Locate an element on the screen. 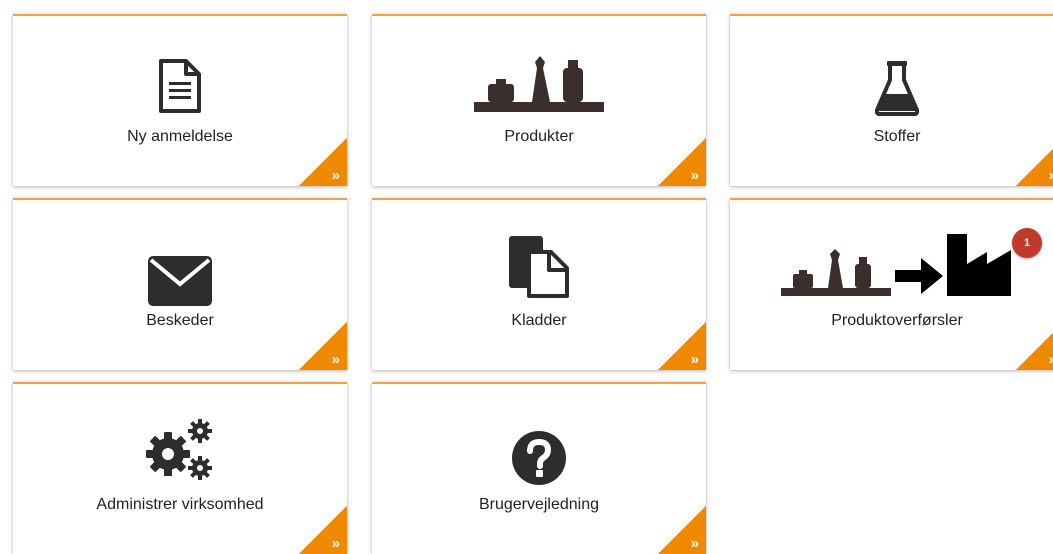 This screenshot has width=1053, height=554. tile-label: Kladder is located at coordinates (539, 320).